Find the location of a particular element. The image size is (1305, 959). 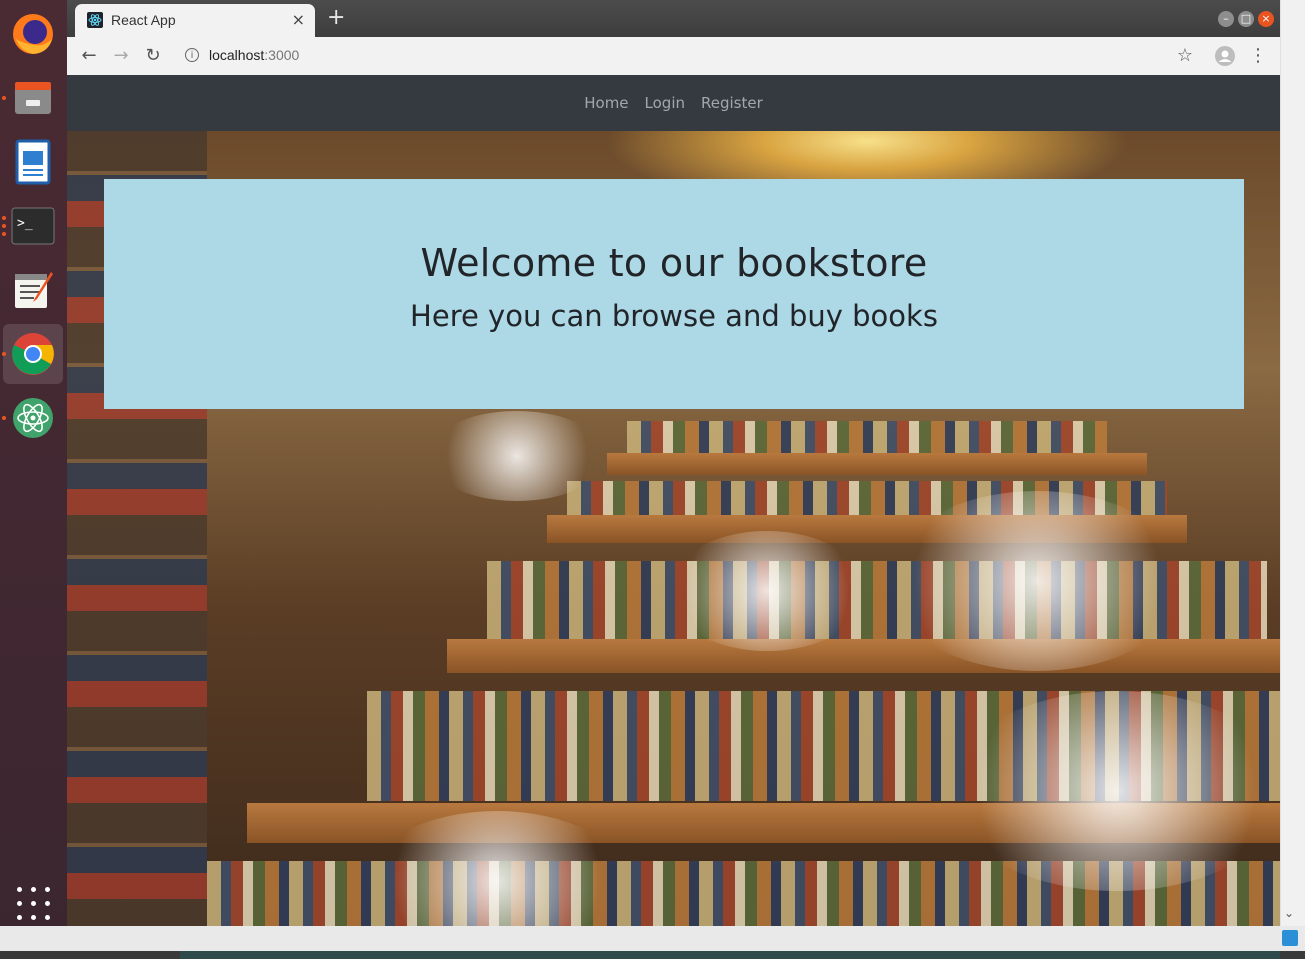

status-bar is located at coordinates (652, 938).